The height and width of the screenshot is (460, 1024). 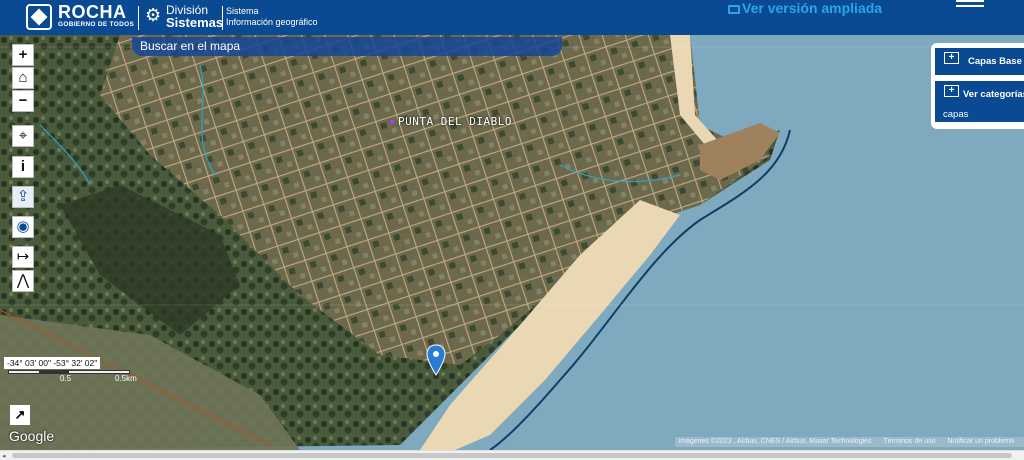 I want to click on place-marker-icon, so click(x=392, y=122).